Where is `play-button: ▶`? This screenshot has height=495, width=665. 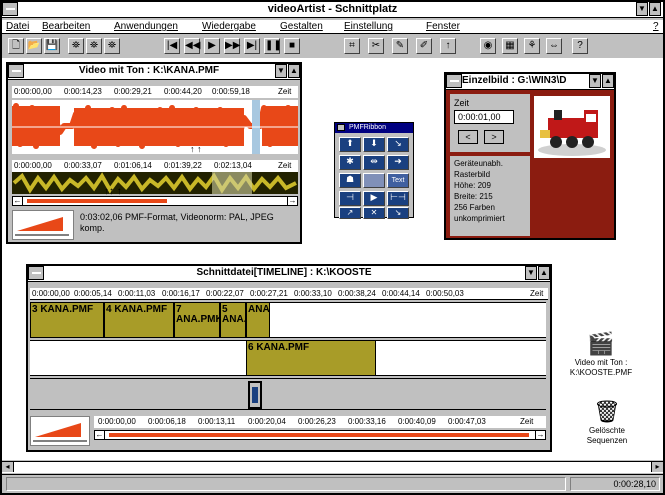 play-button: ▶ is located at coordinates (212, 46).